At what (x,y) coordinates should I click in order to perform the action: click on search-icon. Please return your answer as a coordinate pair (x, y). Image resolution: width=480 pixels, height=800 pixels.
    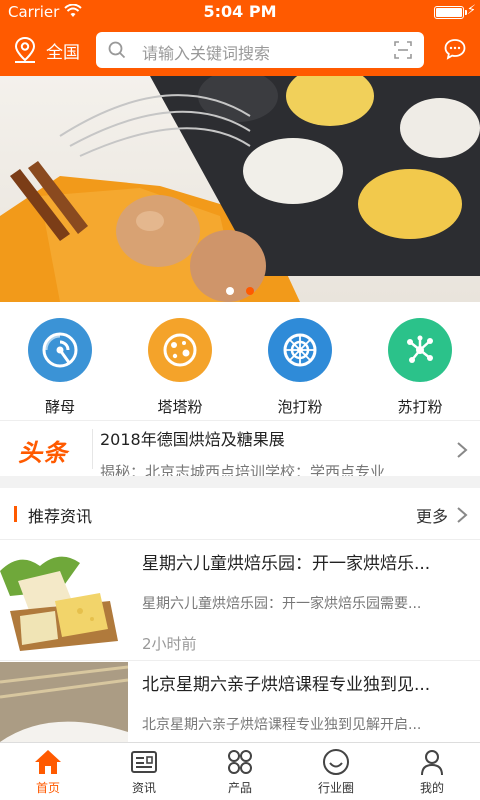
    Looking at the image, I should click on (117, 50).